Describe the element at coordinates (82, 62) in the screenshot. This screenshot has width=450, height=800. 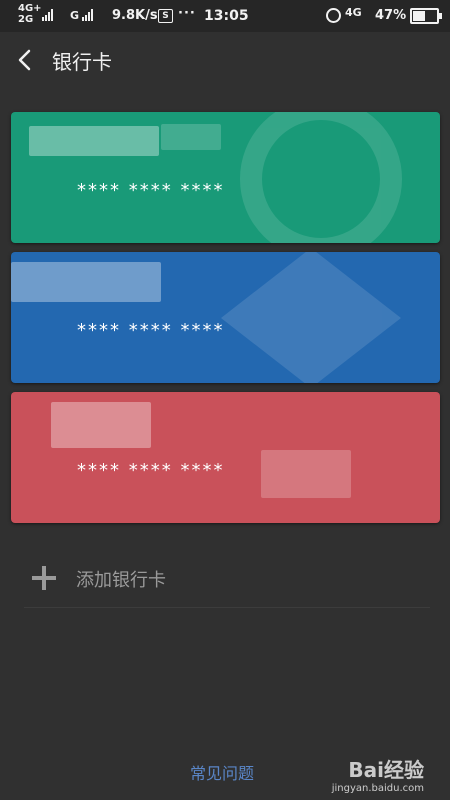
I see `page-title: 银行卡` at that location.